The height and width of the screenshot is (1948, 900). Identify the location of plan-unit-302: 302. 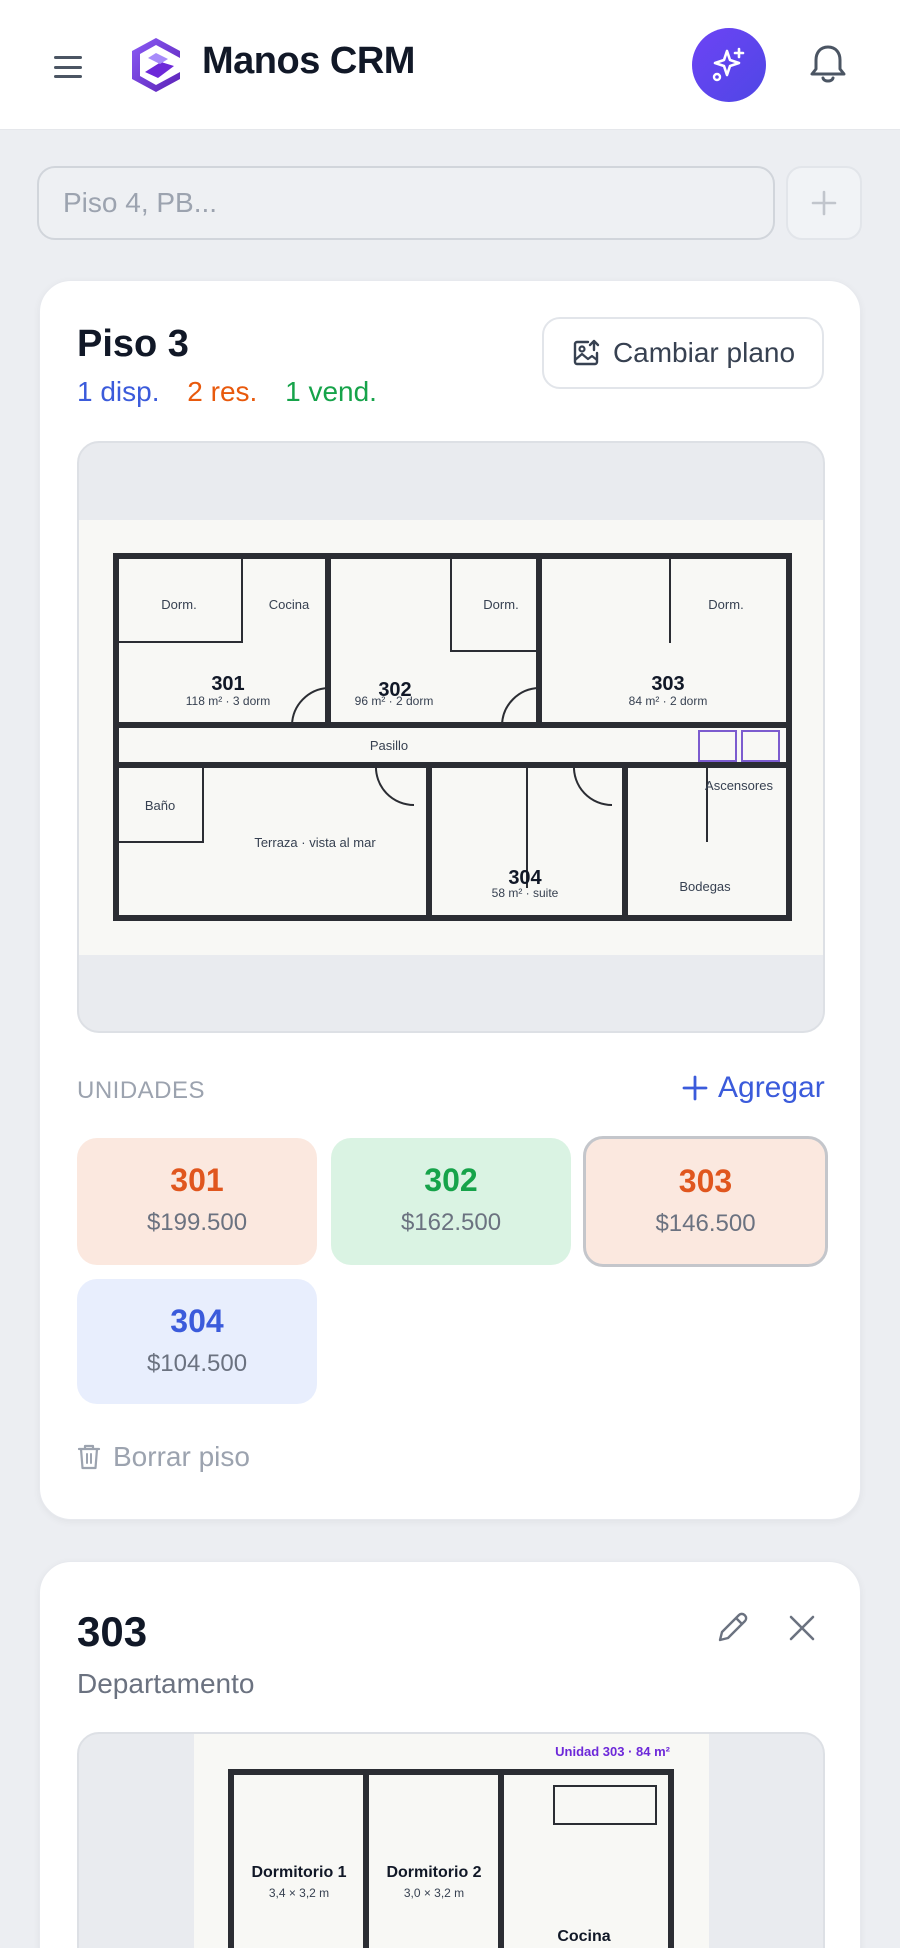
(394, 690).